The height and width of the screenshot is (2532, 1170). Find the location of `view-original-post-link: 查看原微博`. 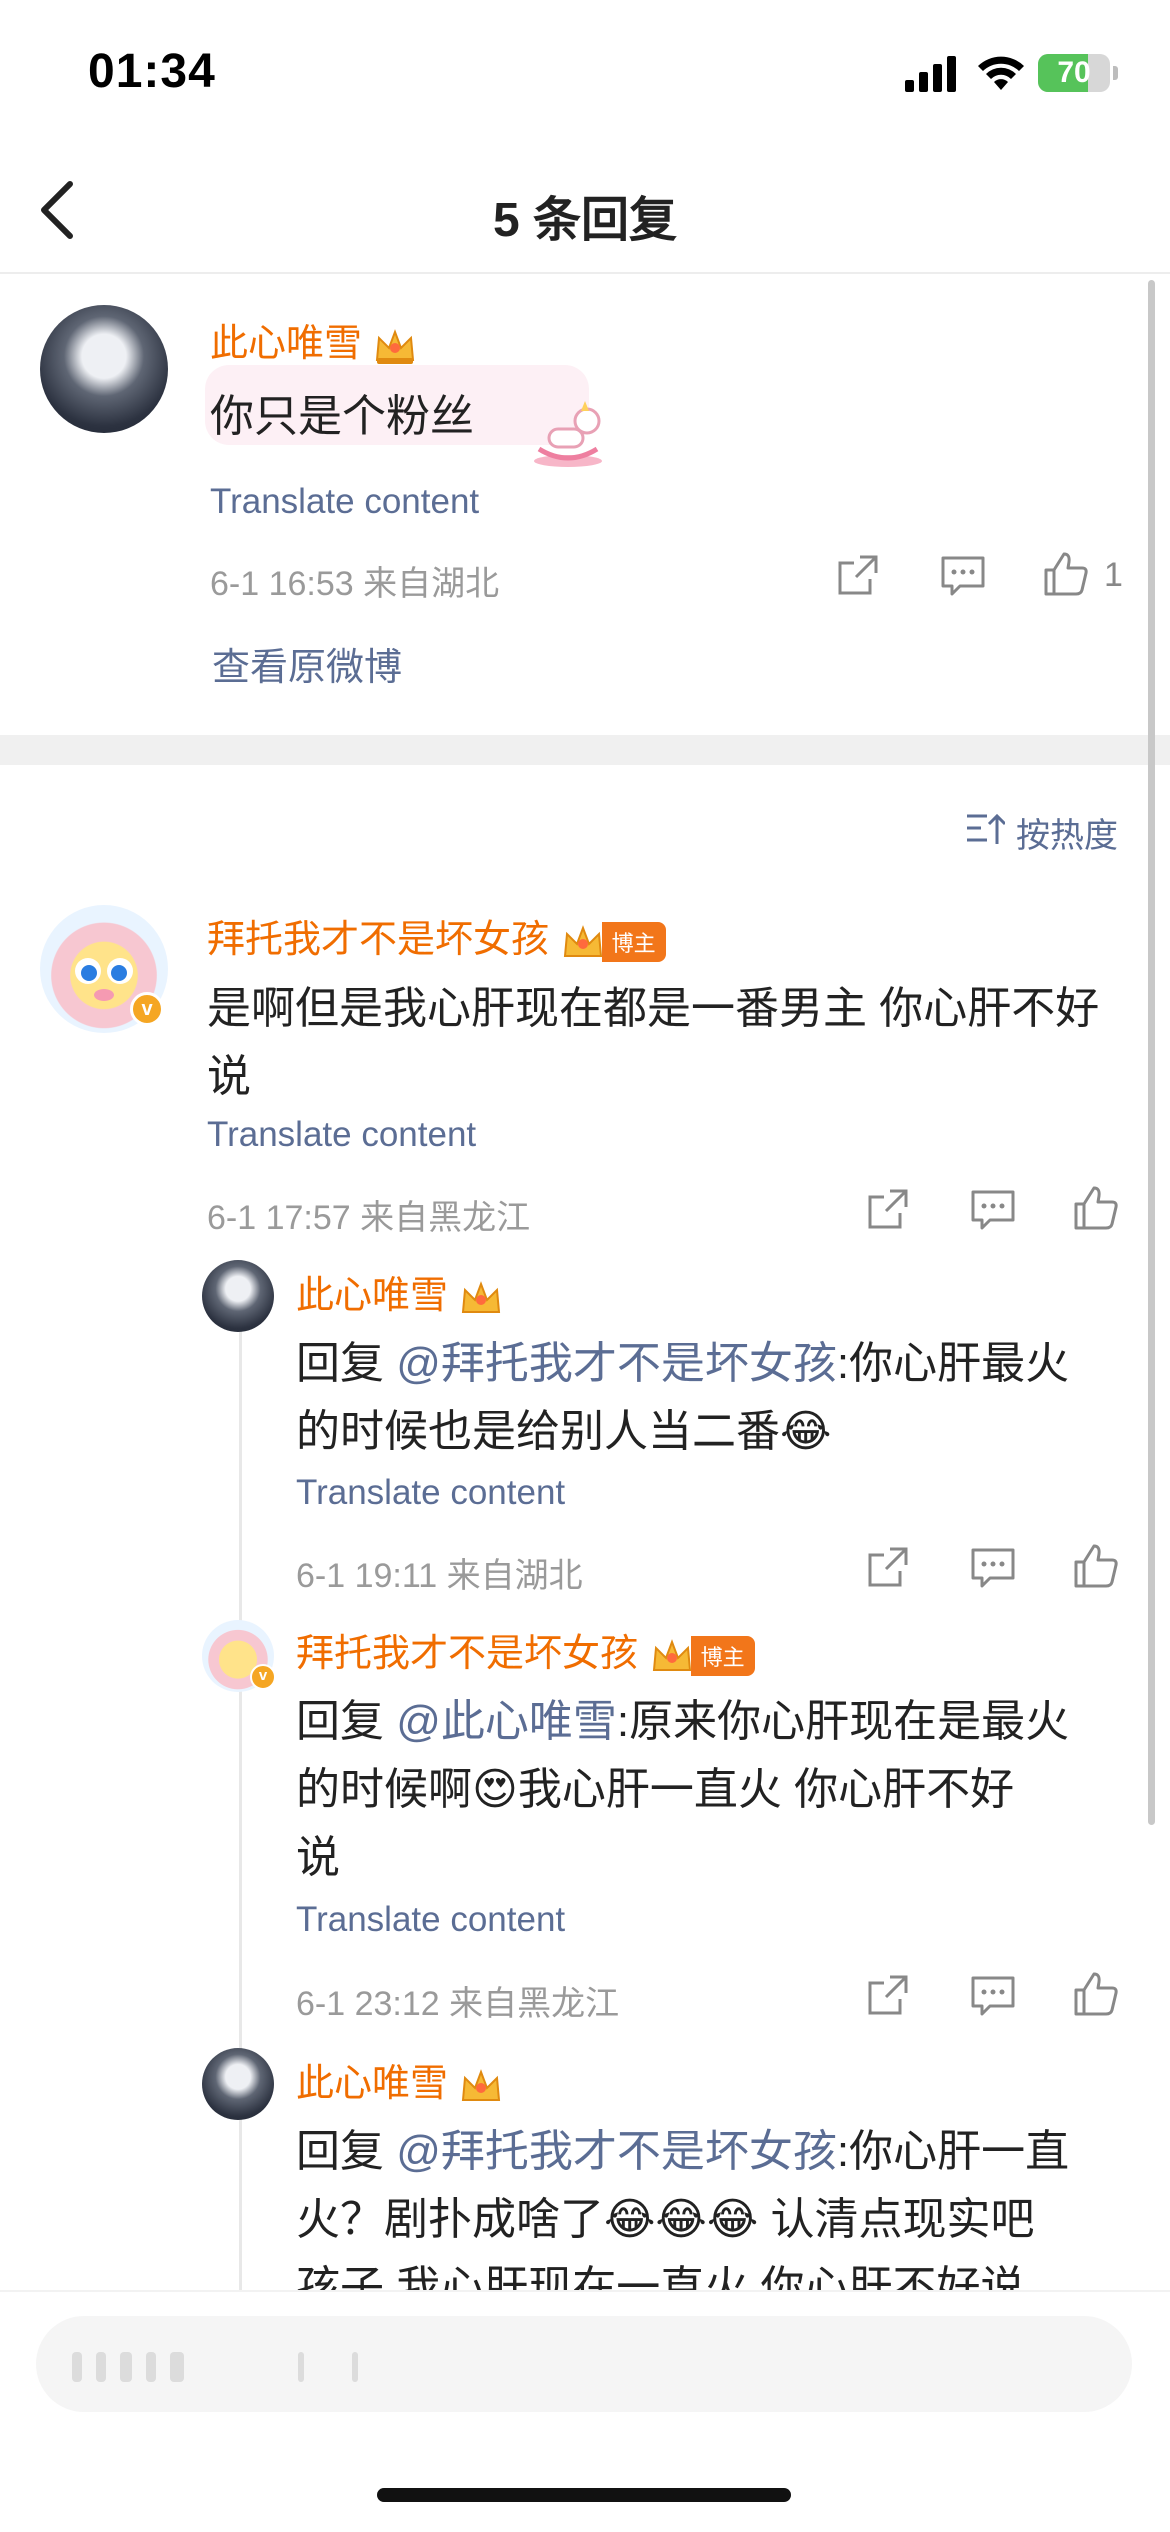

view-original-post-link: 查看原微博 is located at coordinates (307, 663).